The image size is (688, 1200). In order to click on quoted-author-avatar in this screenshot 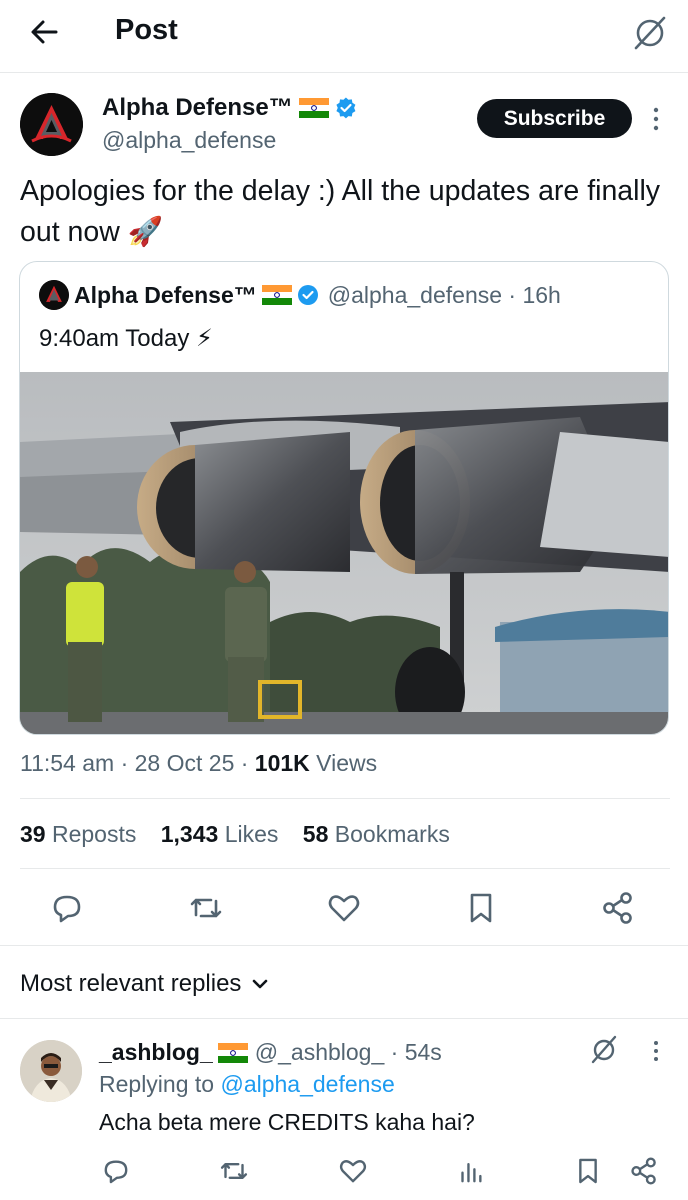, I will do `click(54, 295)`.